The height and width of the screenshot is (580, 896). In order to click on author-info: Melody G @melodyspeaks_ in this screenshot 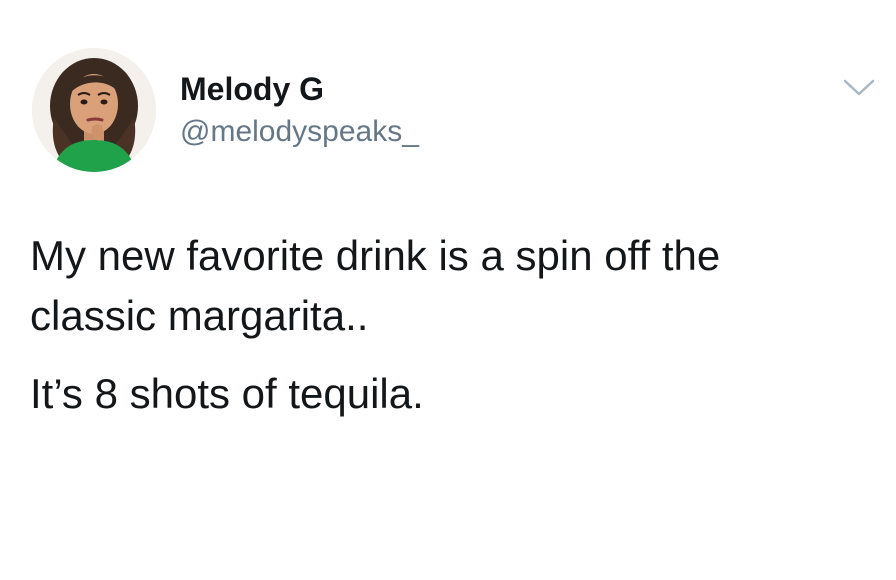, I will do `click(299, 110)`.